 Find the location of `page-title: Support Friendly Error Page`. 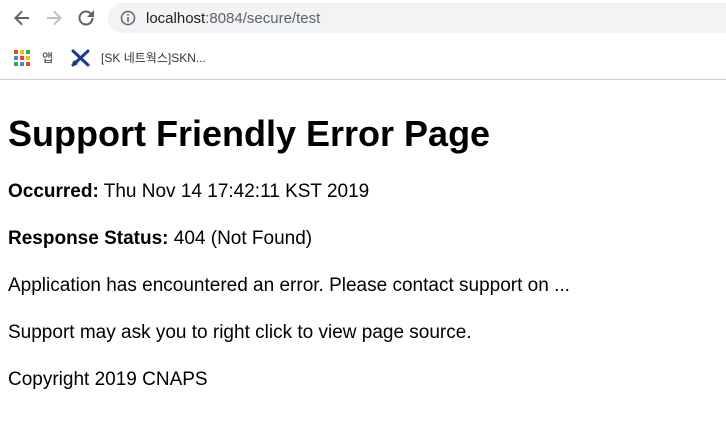

page-title: Support Friendly Error Page is located at coordinates (249, 133).